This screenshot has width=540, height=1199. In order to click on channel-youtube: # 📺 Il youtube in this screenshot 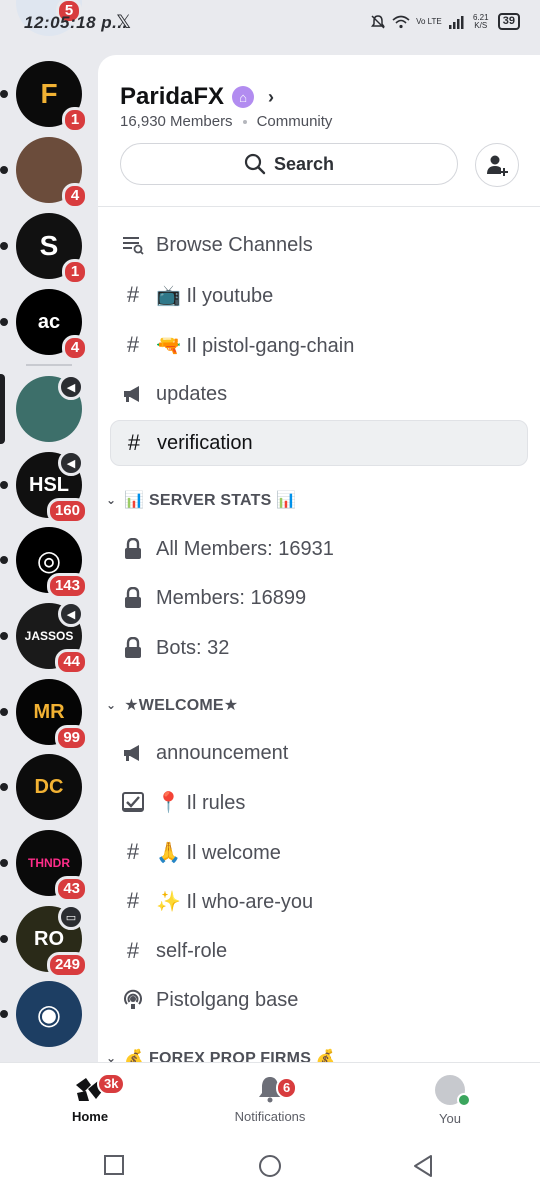, I will do `click(319, 295)`.